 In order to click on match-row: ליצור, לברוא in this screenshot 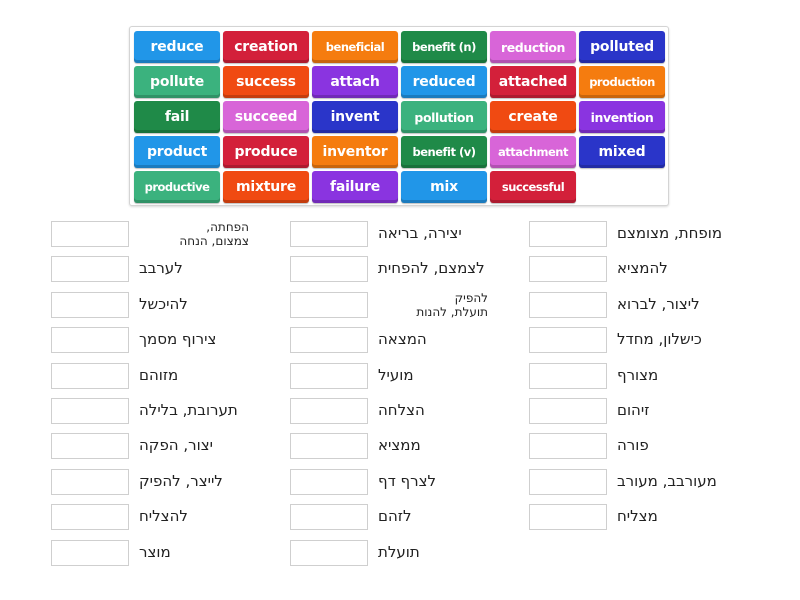, I will do `click(614, 305)`.